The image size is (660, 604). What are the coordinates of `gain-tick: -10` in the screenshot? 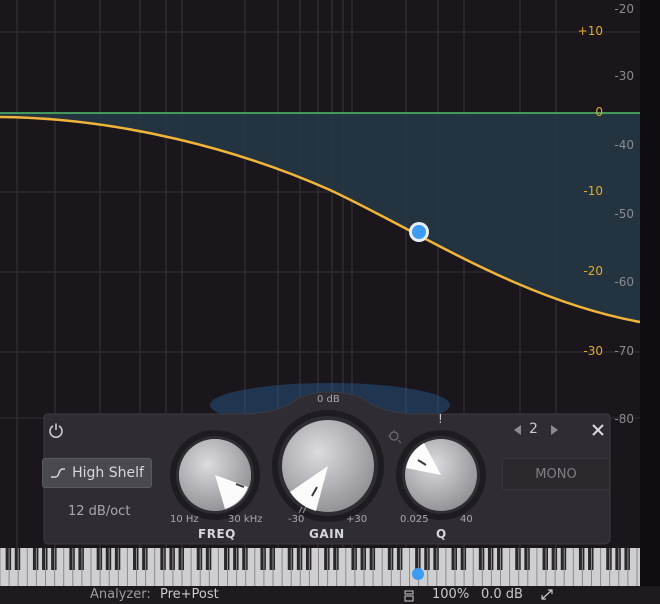 It's located at (593, 191).